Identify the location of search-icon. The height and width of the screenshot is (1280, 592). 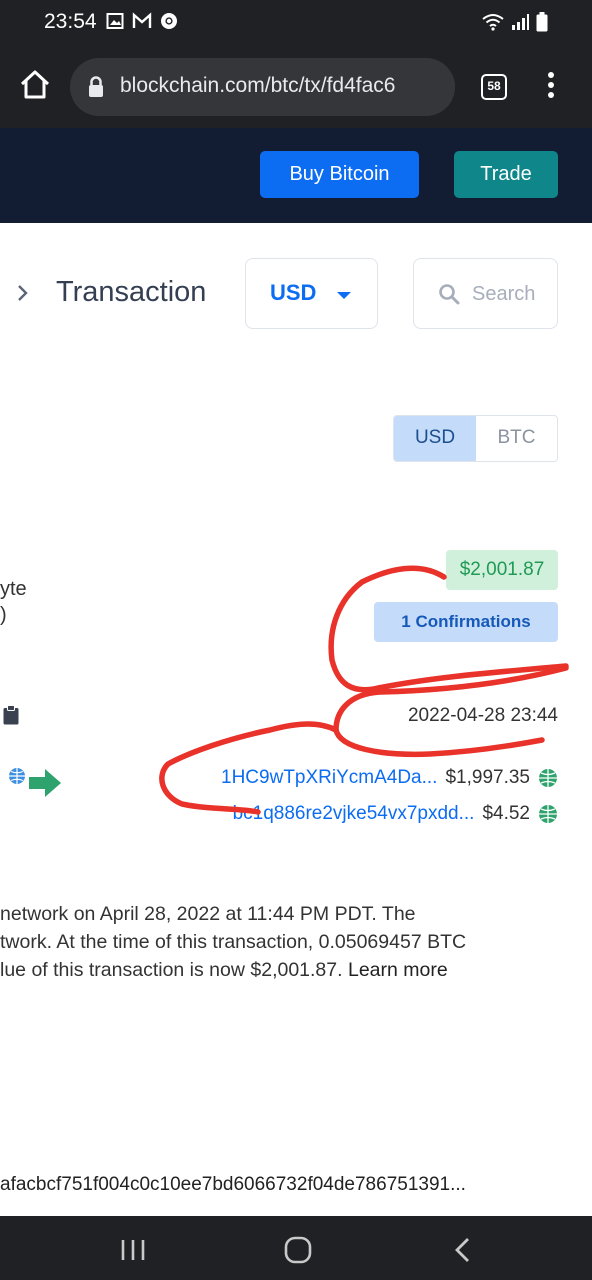
(449, 294).